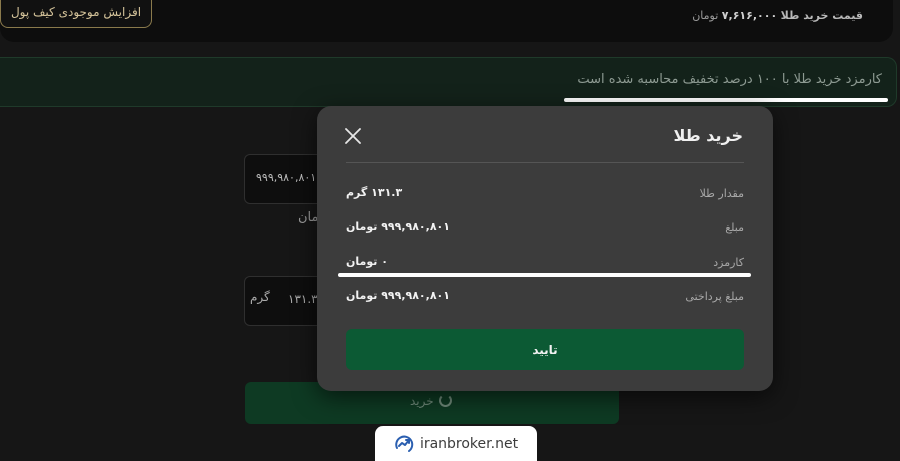 This screenshot has height=461, width=900. I want to click on watermark: iranbroker.net, so click(456, 443).